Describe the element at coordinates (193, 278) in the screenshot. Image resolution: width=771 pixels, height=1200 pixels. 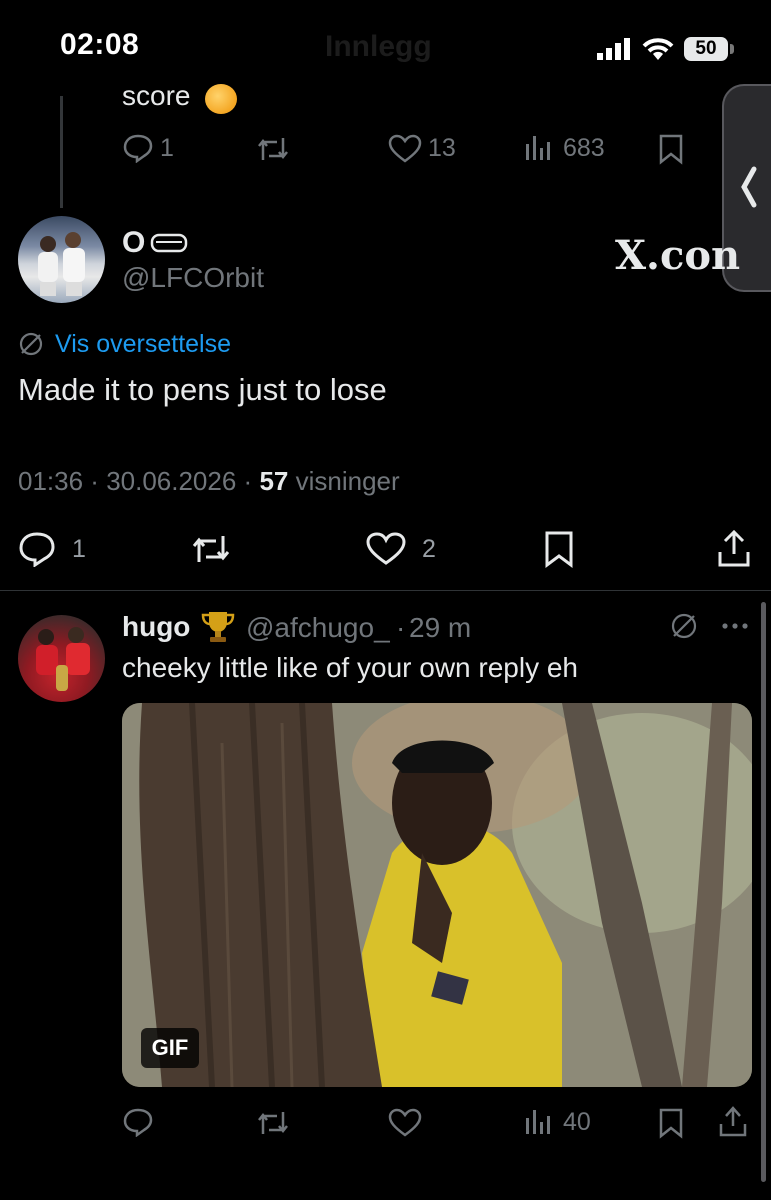
I see `author-handle: @LFCOrbit` at that location.